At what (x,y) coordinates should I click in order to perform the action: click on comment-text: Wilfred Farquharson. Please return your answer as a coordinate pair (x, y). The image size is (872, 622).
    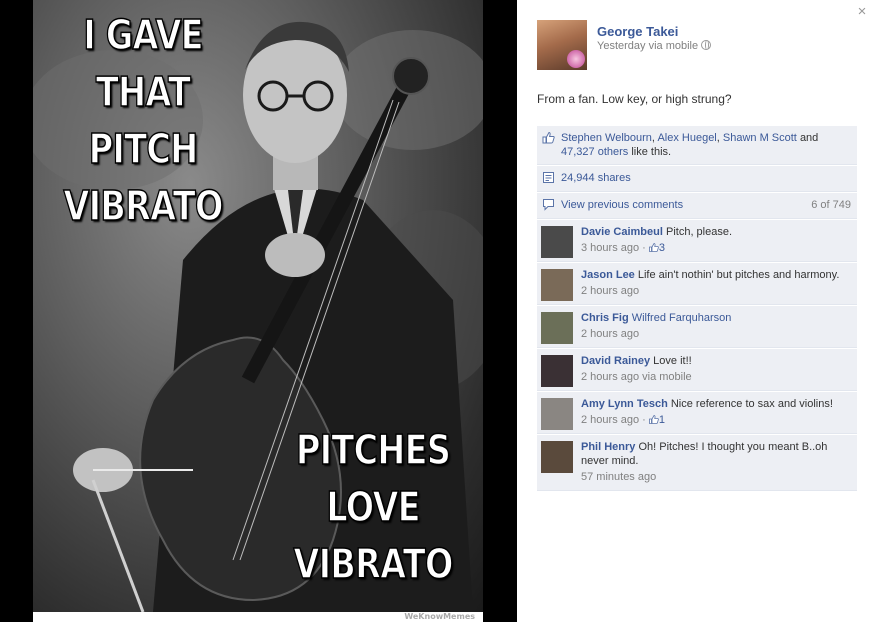
    Looking at the image, I should click on (682, 318).